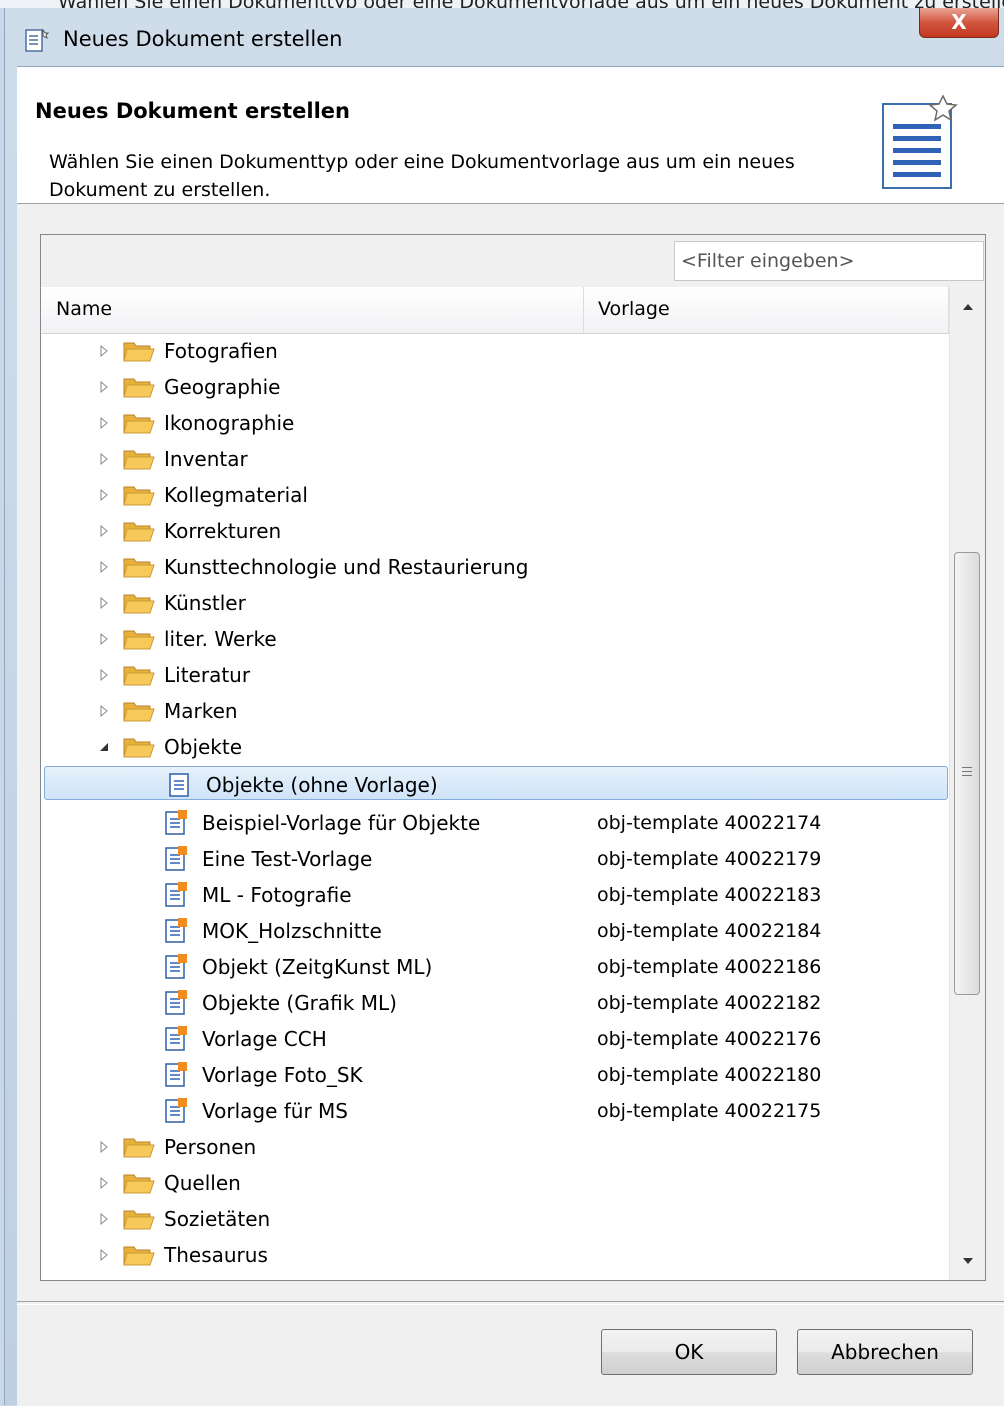 The width and height of the screenshot is (1004, 1406). I want to click on scroll-down-icon, so click(968, 1261).